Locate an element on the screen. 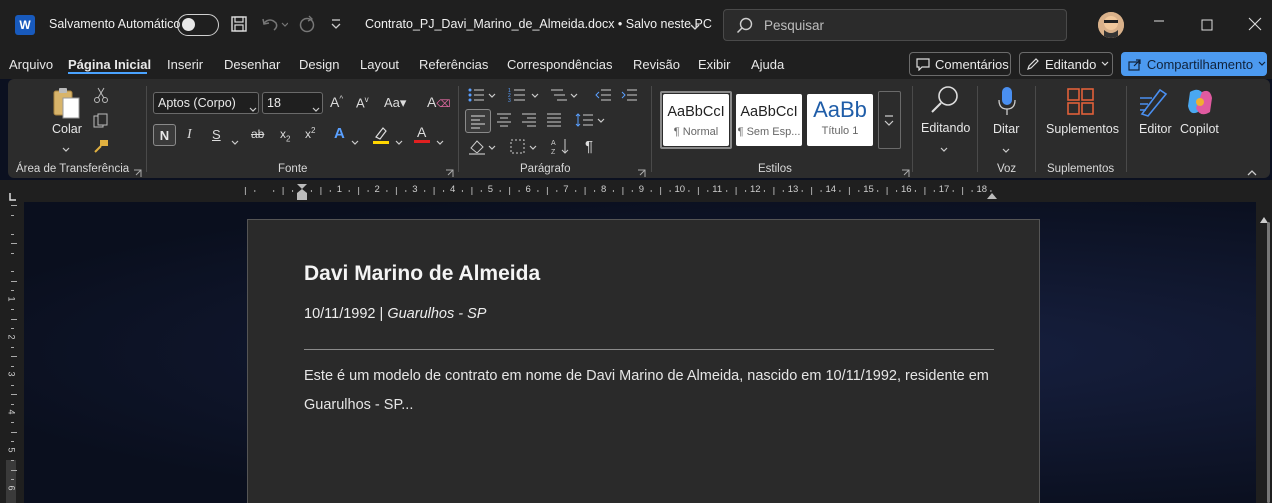 The image size is (1272, 503). italic-button: I is located at coordinates (189, 135).